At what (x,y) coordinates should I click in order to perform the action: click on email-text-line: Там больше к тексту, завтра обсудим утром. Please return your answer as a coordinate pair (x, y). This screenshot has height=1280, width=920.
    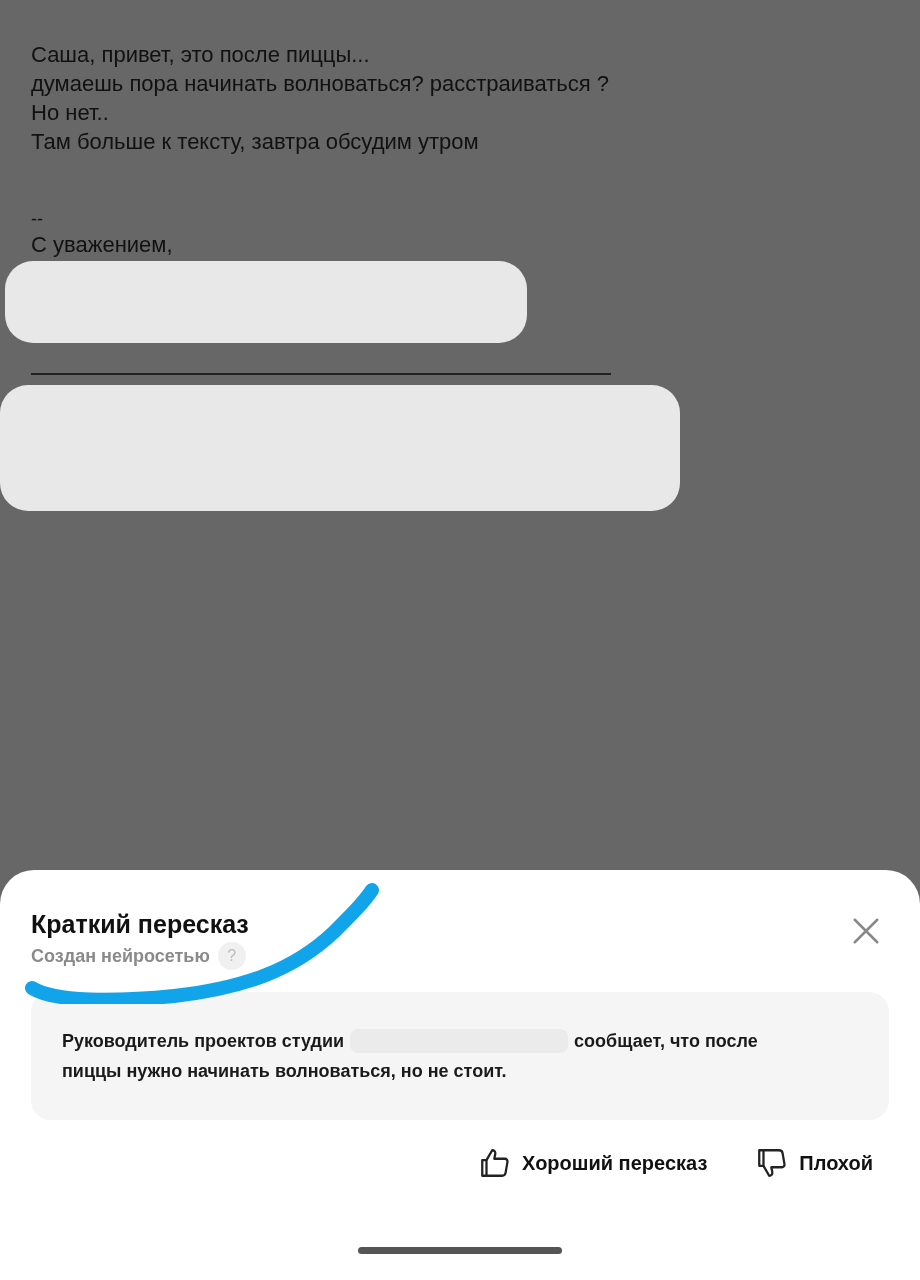
    Looking at the image, I should click on (255, 142).